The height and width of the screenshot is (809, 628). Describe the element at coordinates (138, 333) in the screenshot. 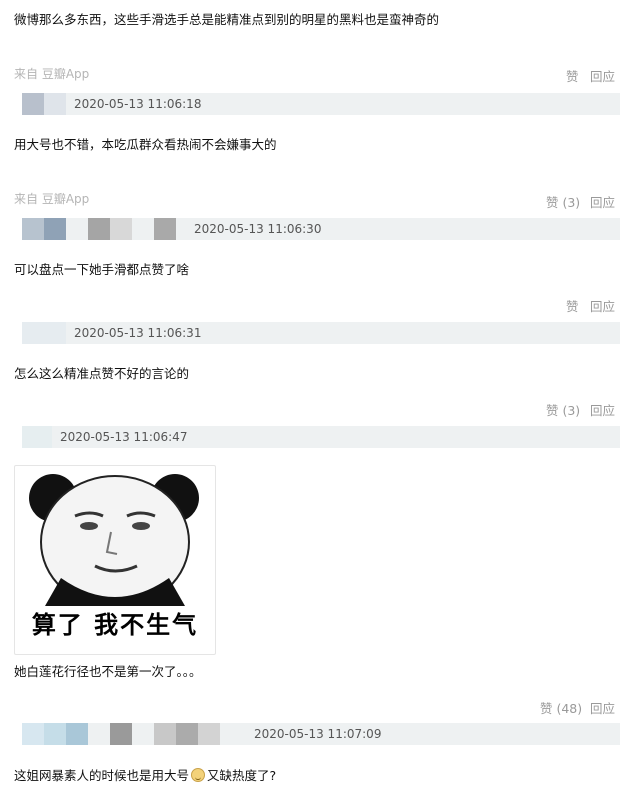

I see `timestamp: 2020-05-13 11:06:31` at that location.